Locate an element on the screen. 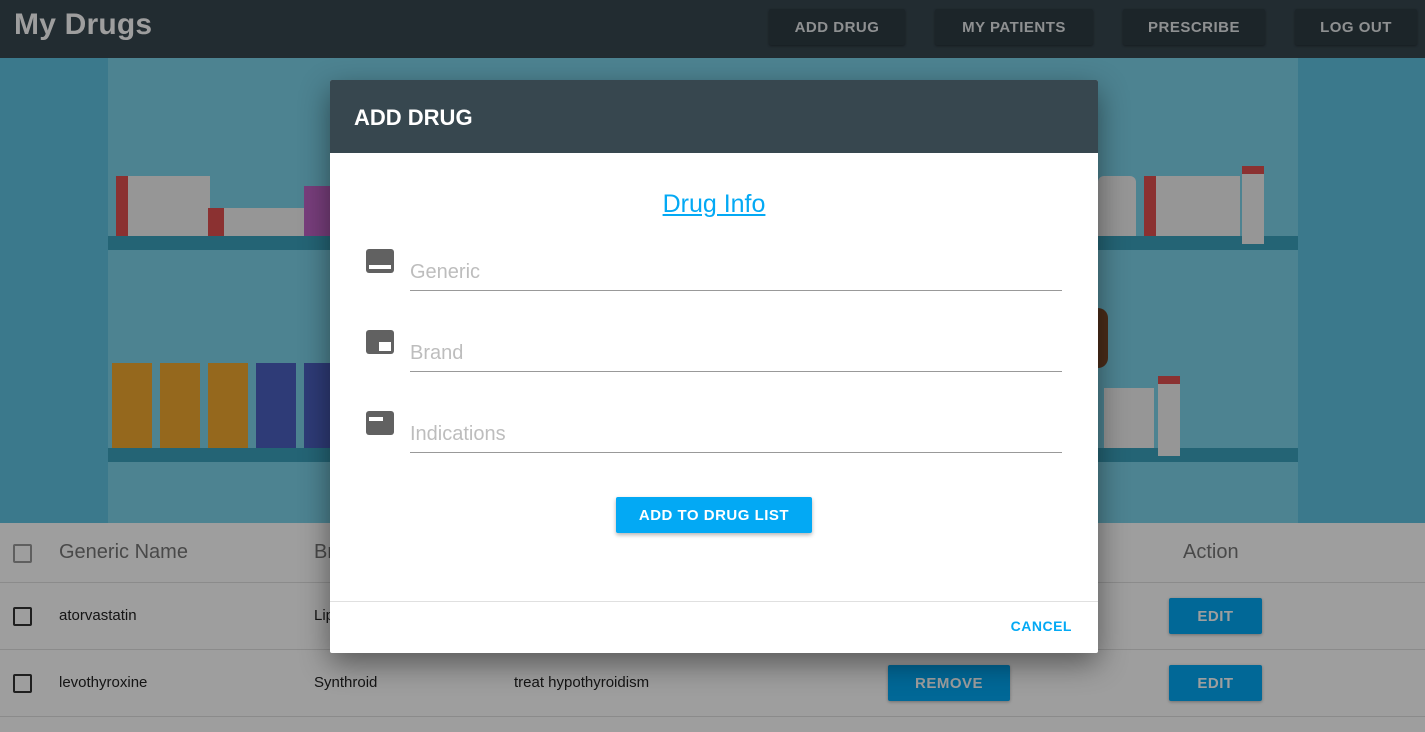  card-text-icon is located at coordinates (380, 423).